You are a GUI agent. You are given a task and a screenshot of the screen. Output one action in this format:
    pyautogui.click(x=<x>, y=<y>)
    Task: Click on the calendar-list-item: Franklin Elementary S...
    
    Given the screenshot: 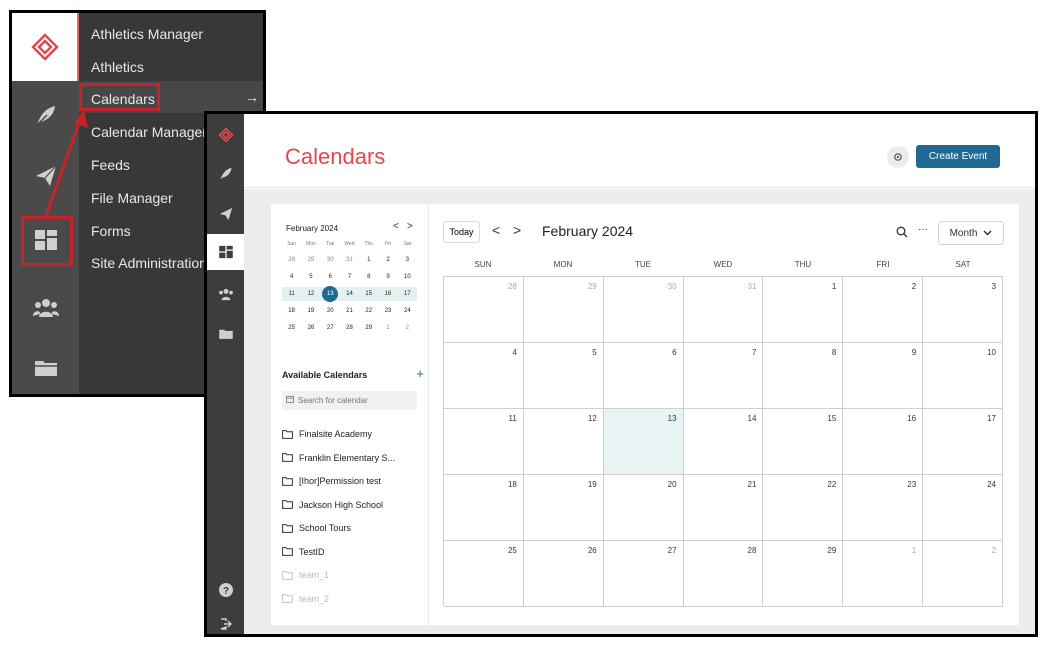 What is the action you would take?
    pyautogui.click(x=338, y=458)
    